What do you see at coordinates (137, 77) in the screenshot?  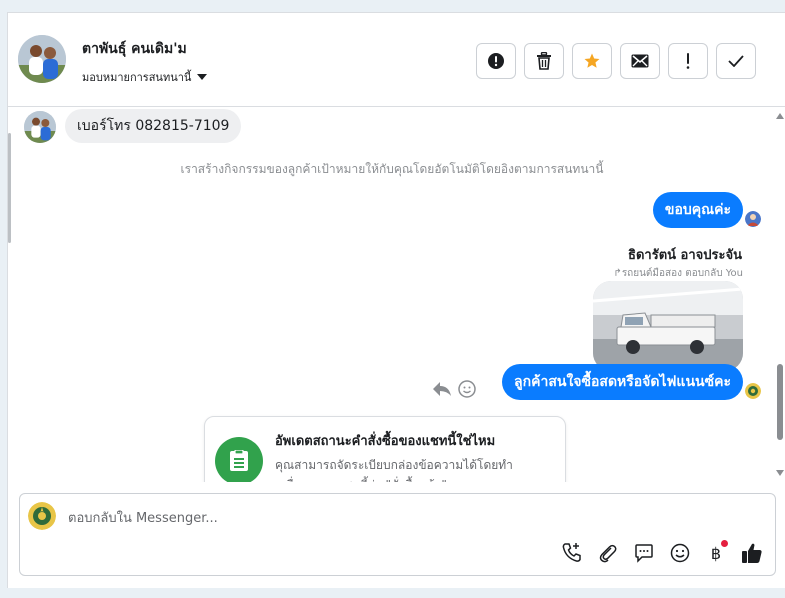 I see `assign-label: มอบหมายการสนทนานี้` at bounding box center [137, 77].